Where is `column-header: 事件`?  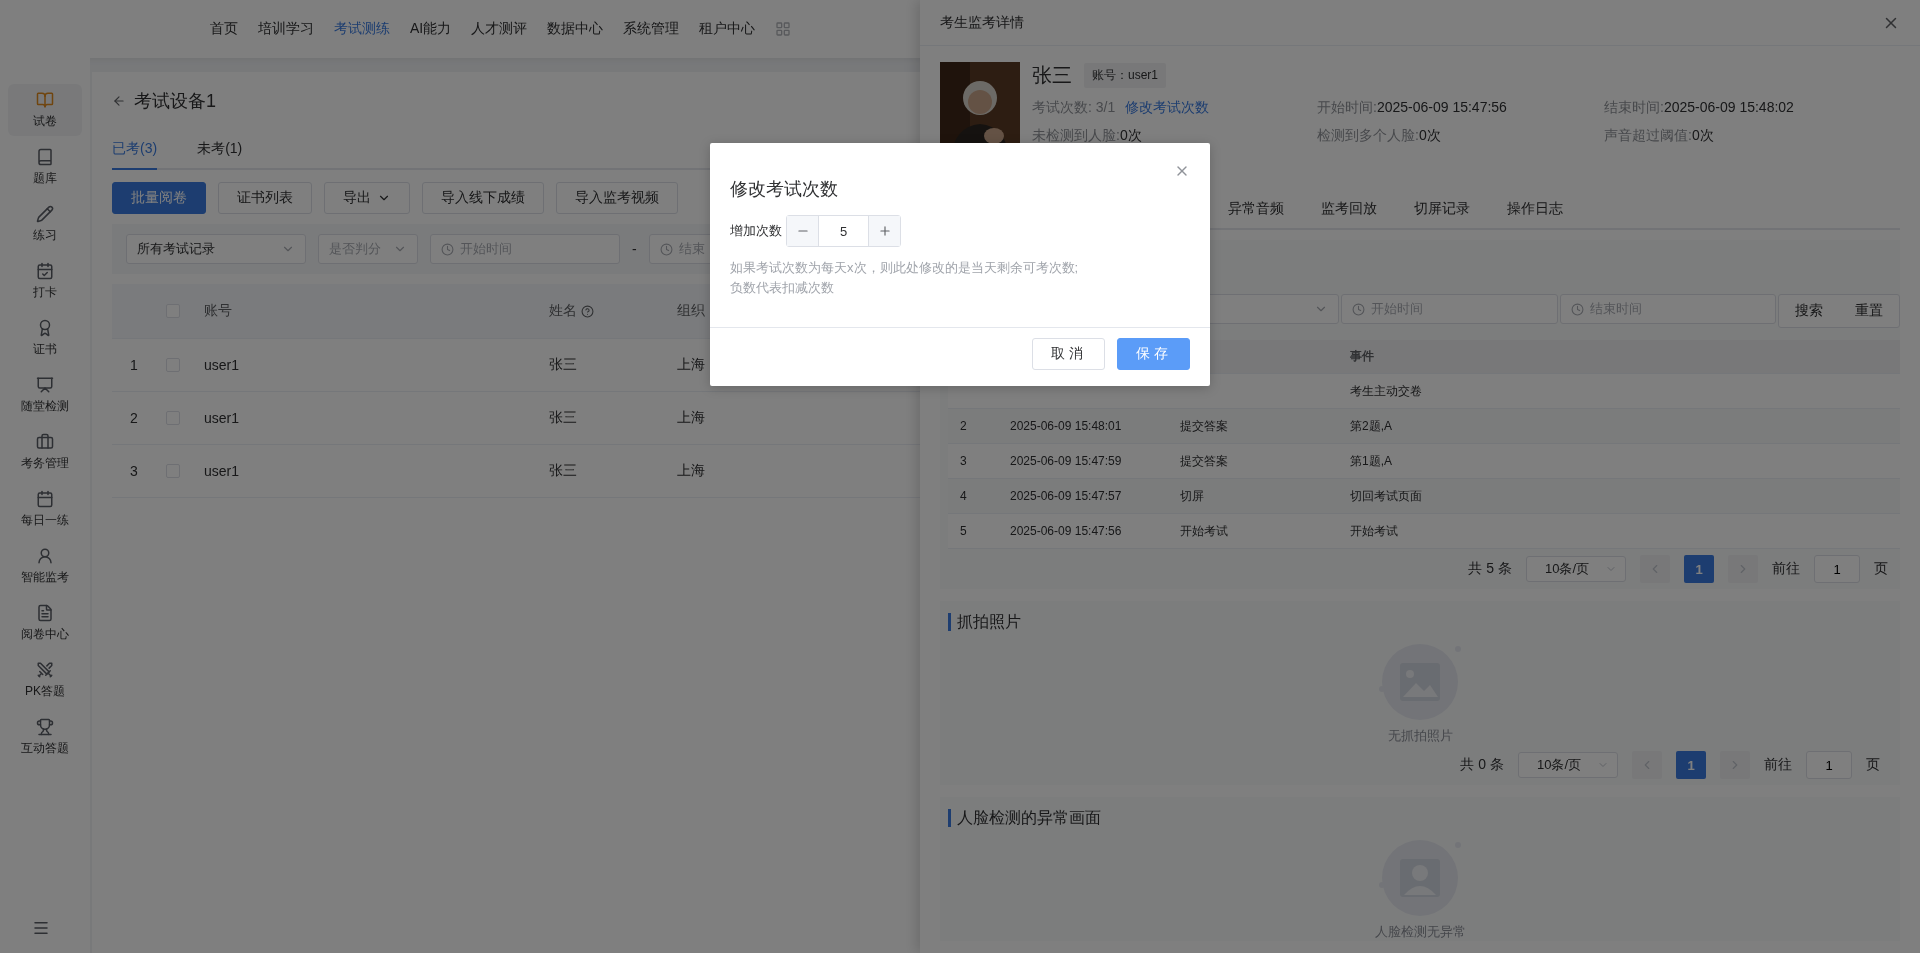 column-header: 事件 is located at coordinates (1362, 356).